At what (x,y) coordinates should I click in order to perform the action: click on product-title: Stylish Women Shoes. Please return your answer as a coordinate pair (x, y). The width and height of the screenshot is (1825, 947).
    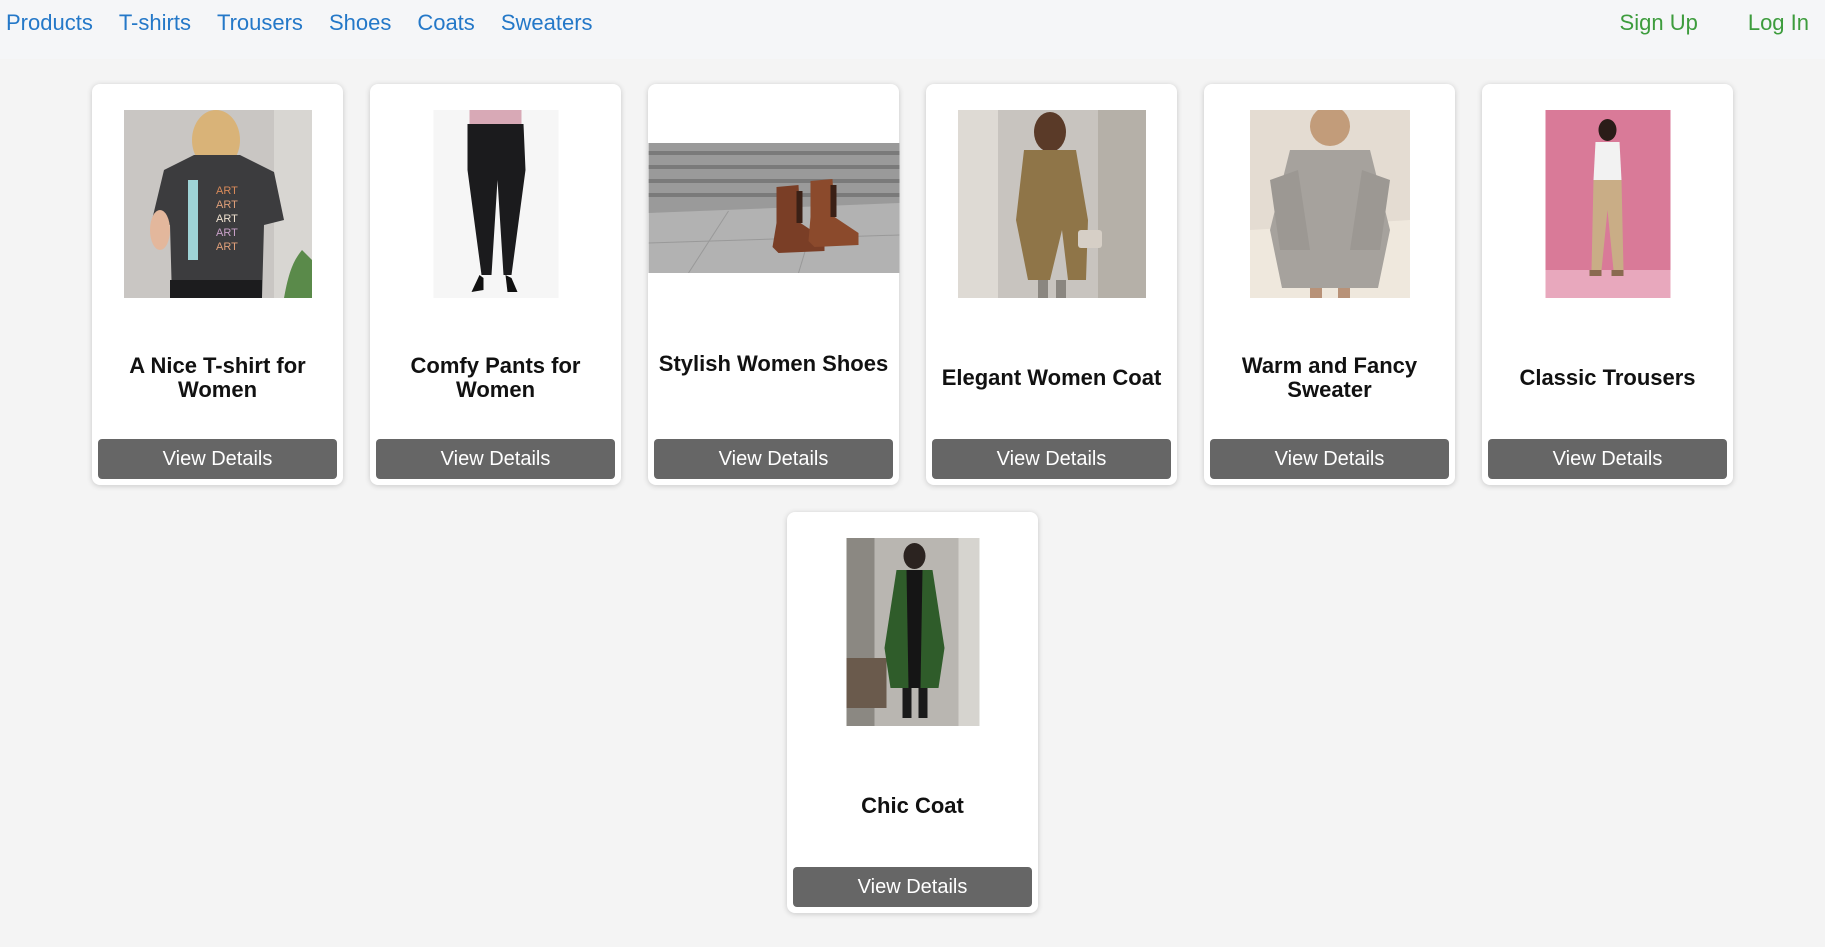
    Looking at the image, I should click on (773, 363).